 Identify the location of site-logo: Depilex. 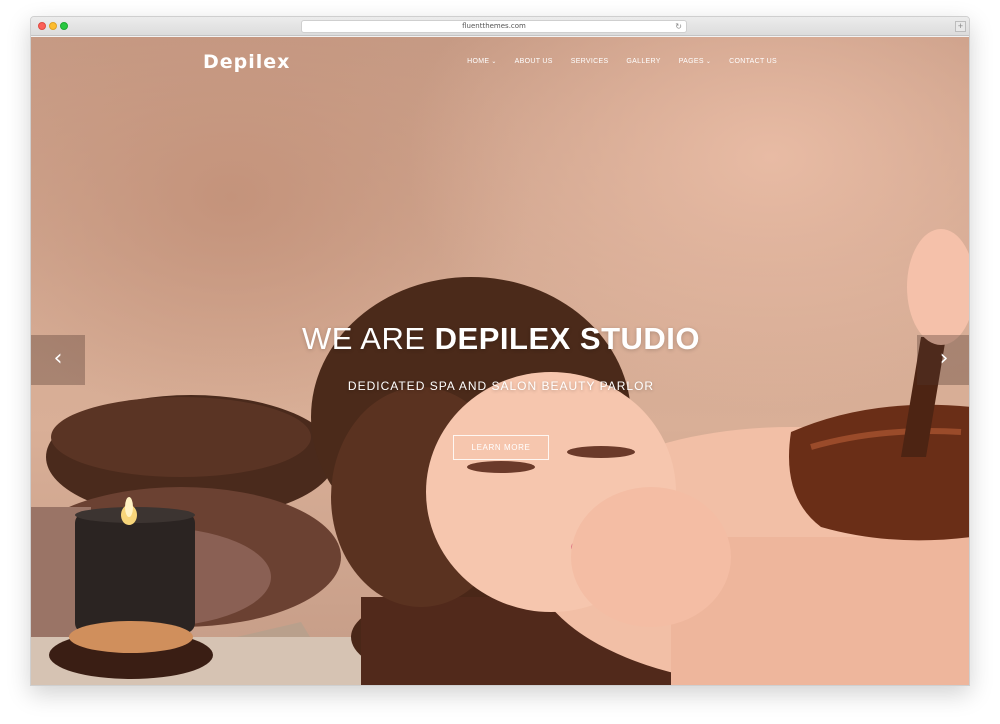
(246, 62).